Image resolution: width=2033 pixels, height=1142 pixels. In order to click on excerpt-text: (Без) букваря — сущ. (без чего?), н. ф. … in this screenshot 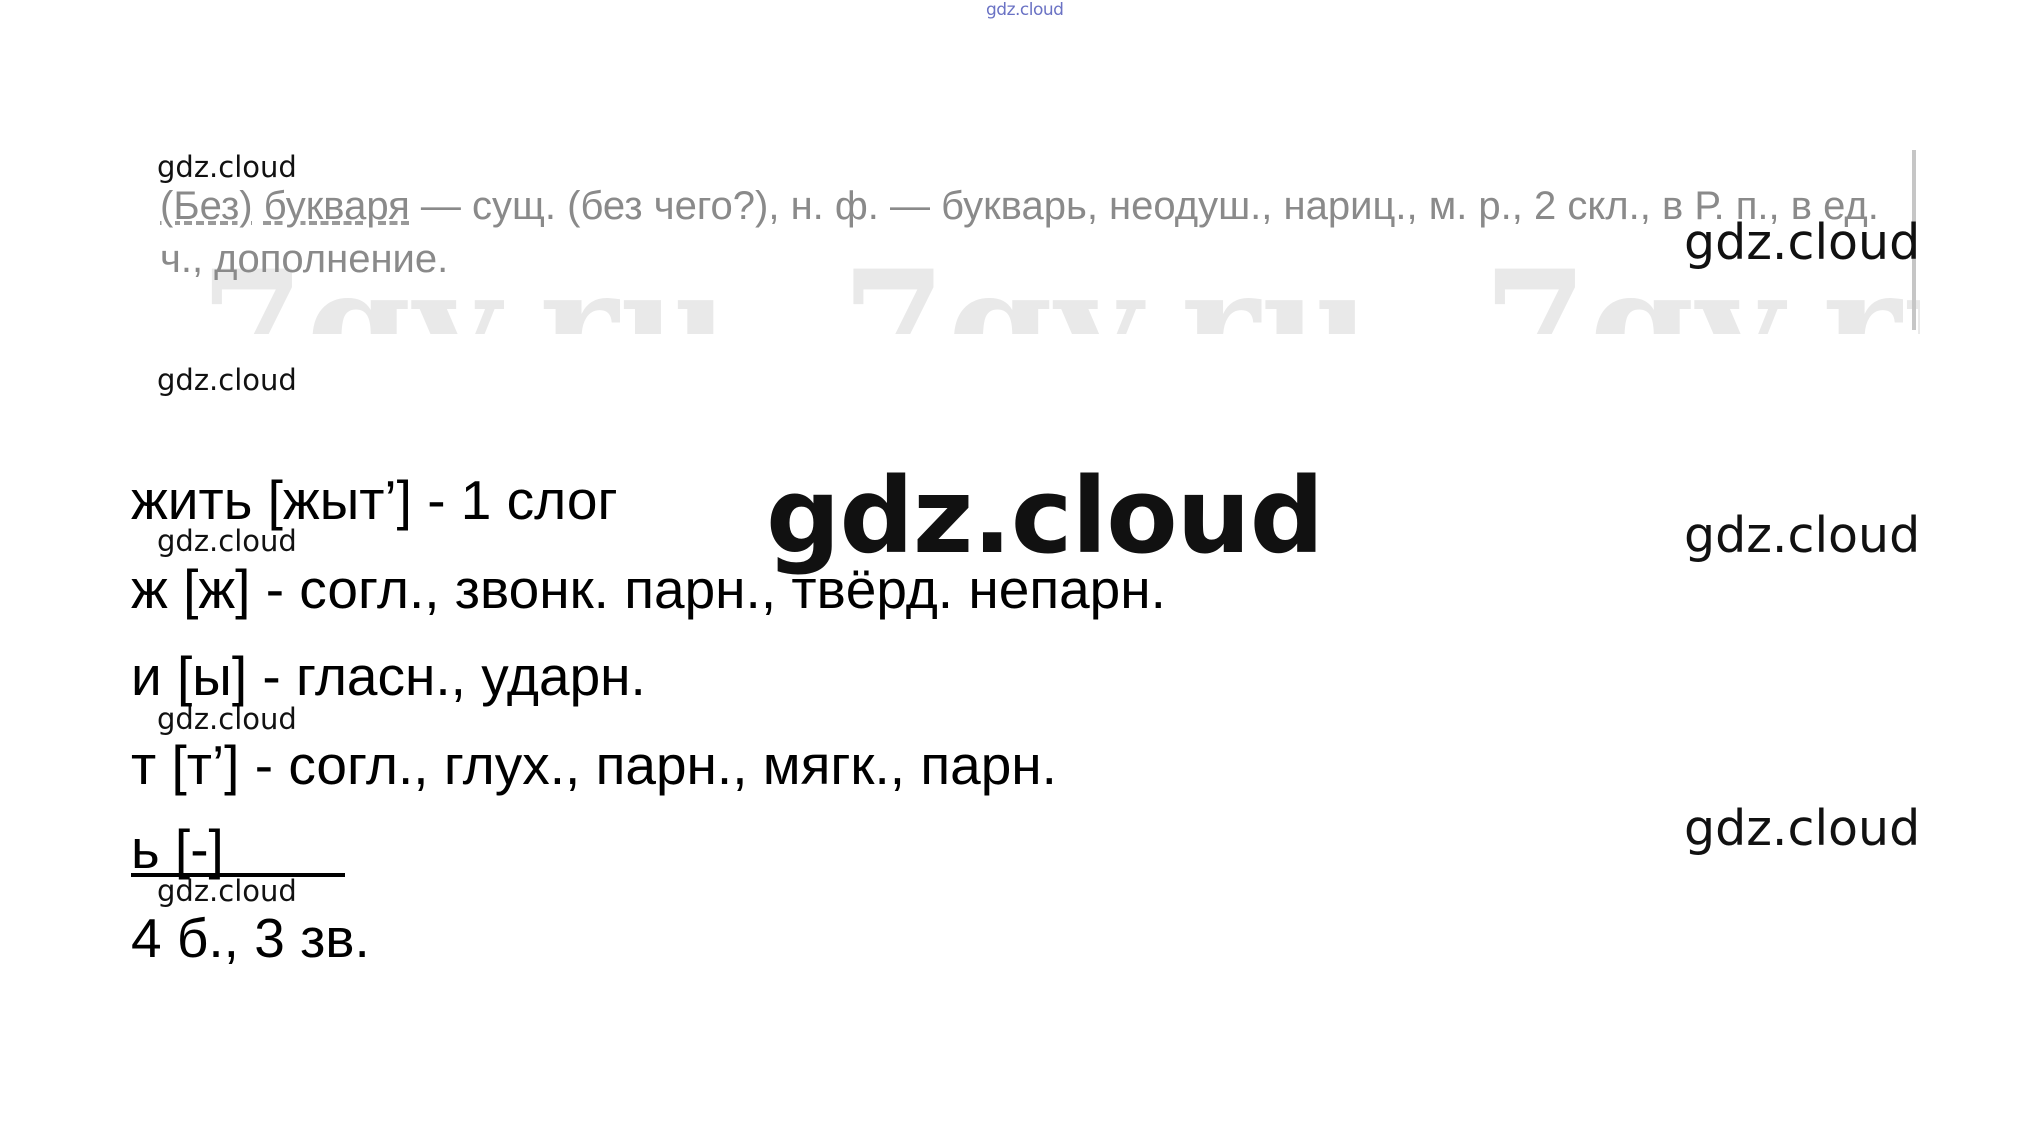, I will do `click(1020, 233)`.